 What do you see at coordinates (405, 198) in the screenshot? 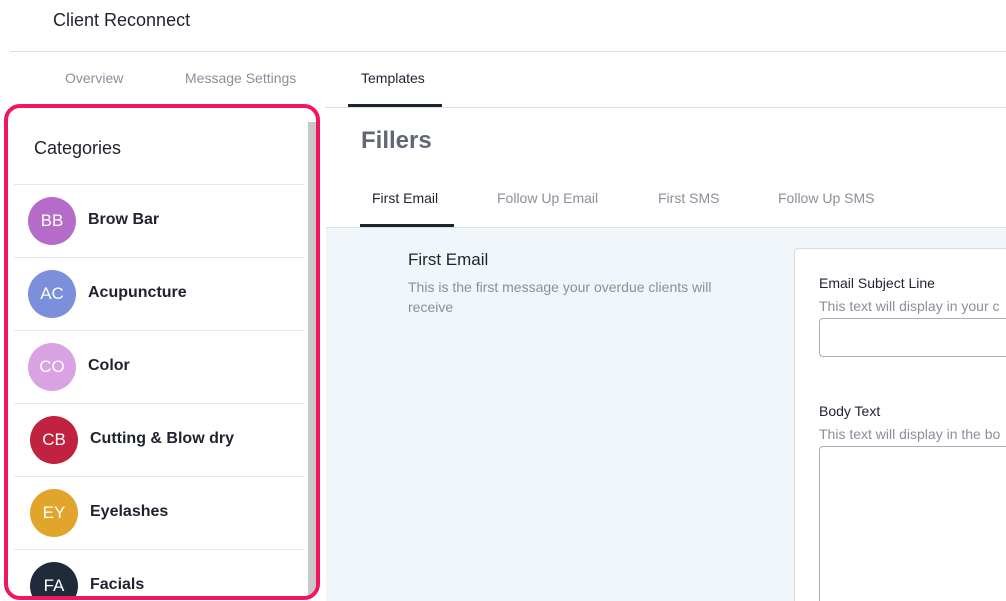
I see `tab-first-email: First Email` at bounding box center [405, 198].